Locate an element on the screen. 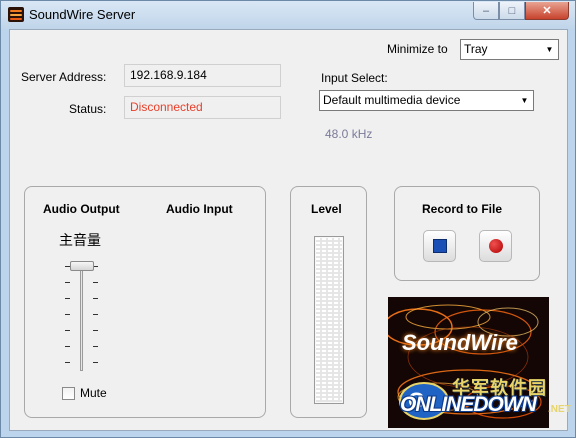  minimize-button: – is located at coordinates (486, 11).